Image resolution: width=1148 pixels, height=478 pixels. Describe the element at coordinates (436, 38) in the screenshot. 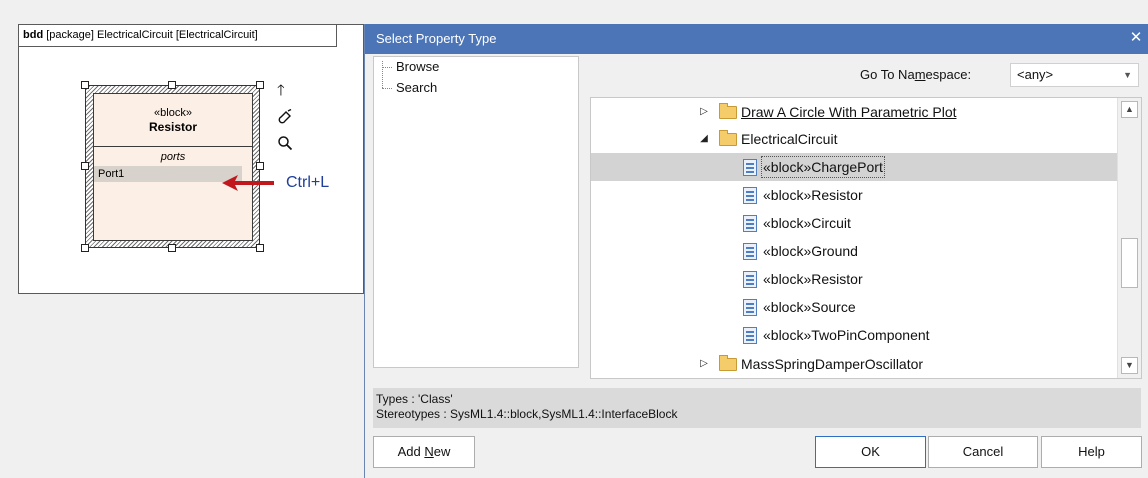

I see `dialog-title: Select Property Type` at that location.